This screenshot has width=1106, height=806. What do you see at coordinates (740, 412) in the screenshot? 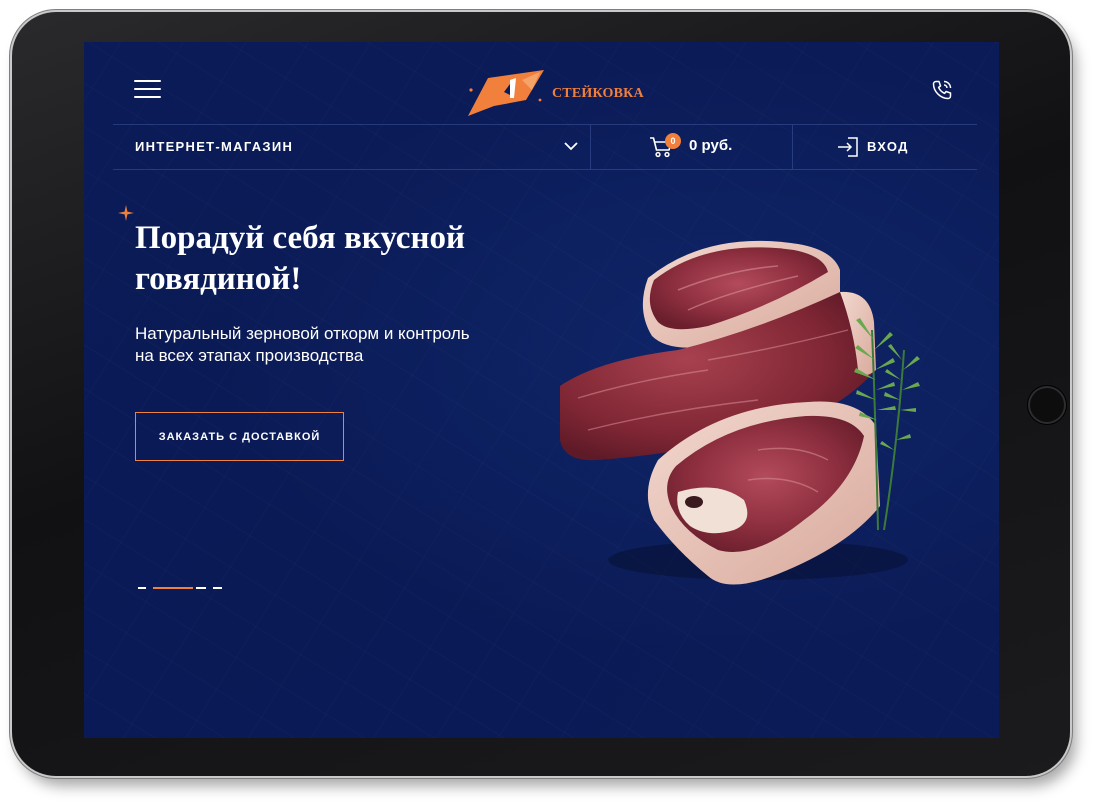
I see `beef-steaks-image` at bounding box center [740, 412].